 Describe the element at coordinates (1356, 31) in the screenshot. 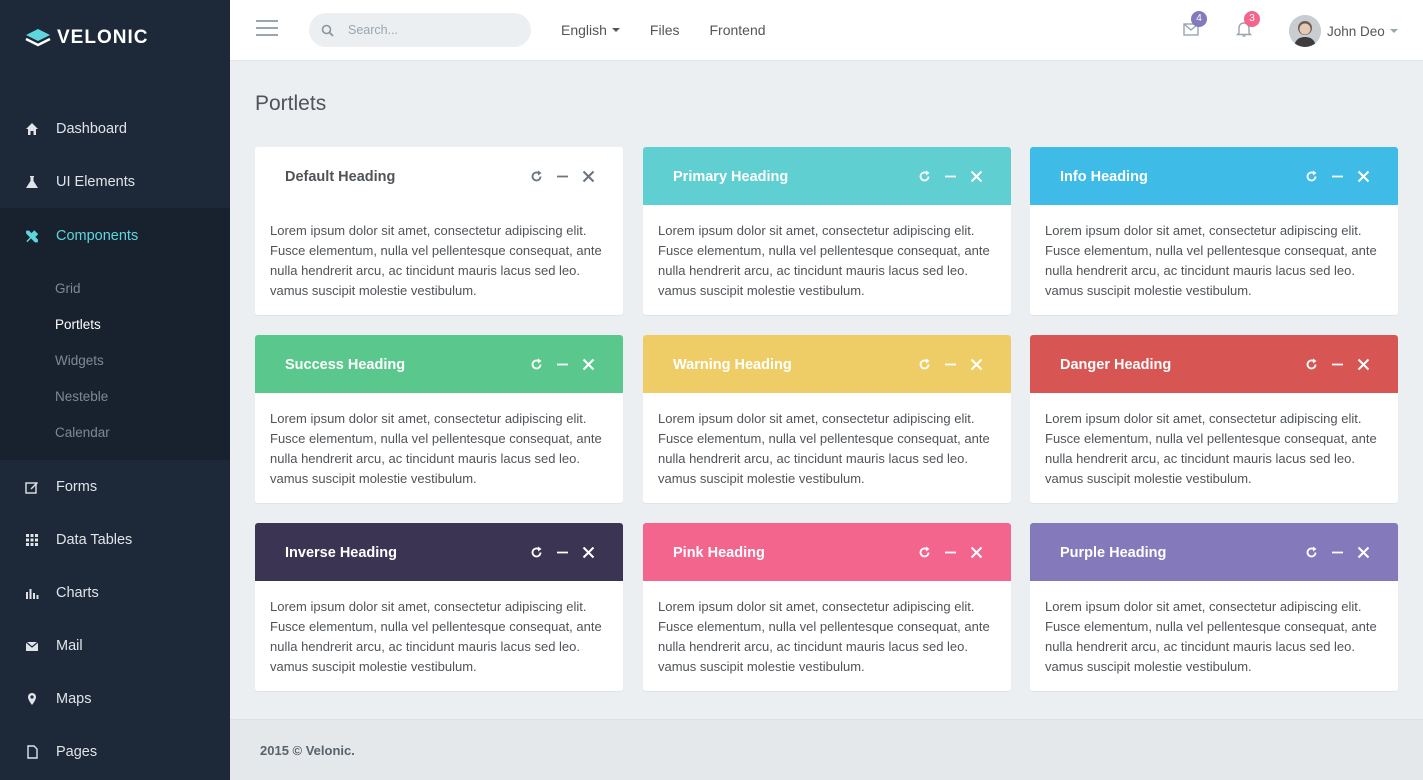

I see `user-name: John Deo` at that location.